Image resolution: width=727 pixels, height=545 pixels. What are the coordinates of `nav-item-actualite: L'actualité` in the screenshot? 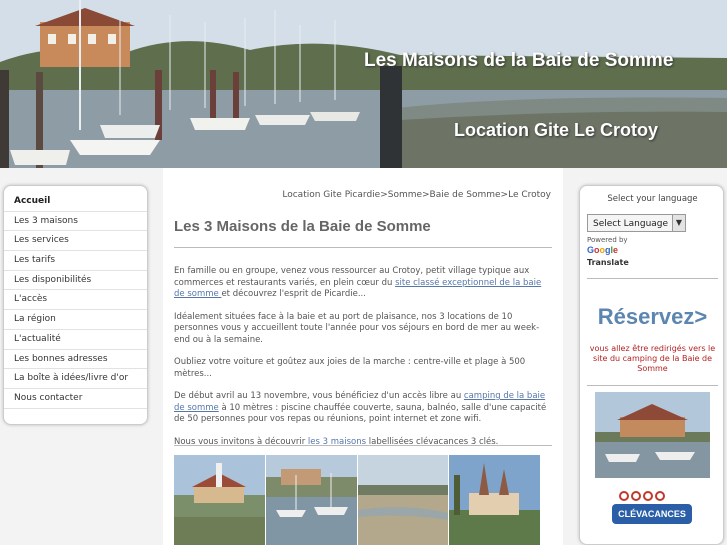 It's located at (75, 340).